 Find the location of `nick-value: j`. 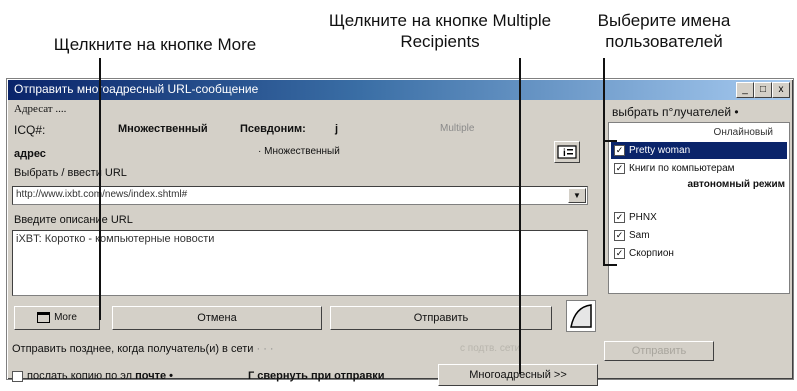

nick-value: j is located at coordinates (337, 129).